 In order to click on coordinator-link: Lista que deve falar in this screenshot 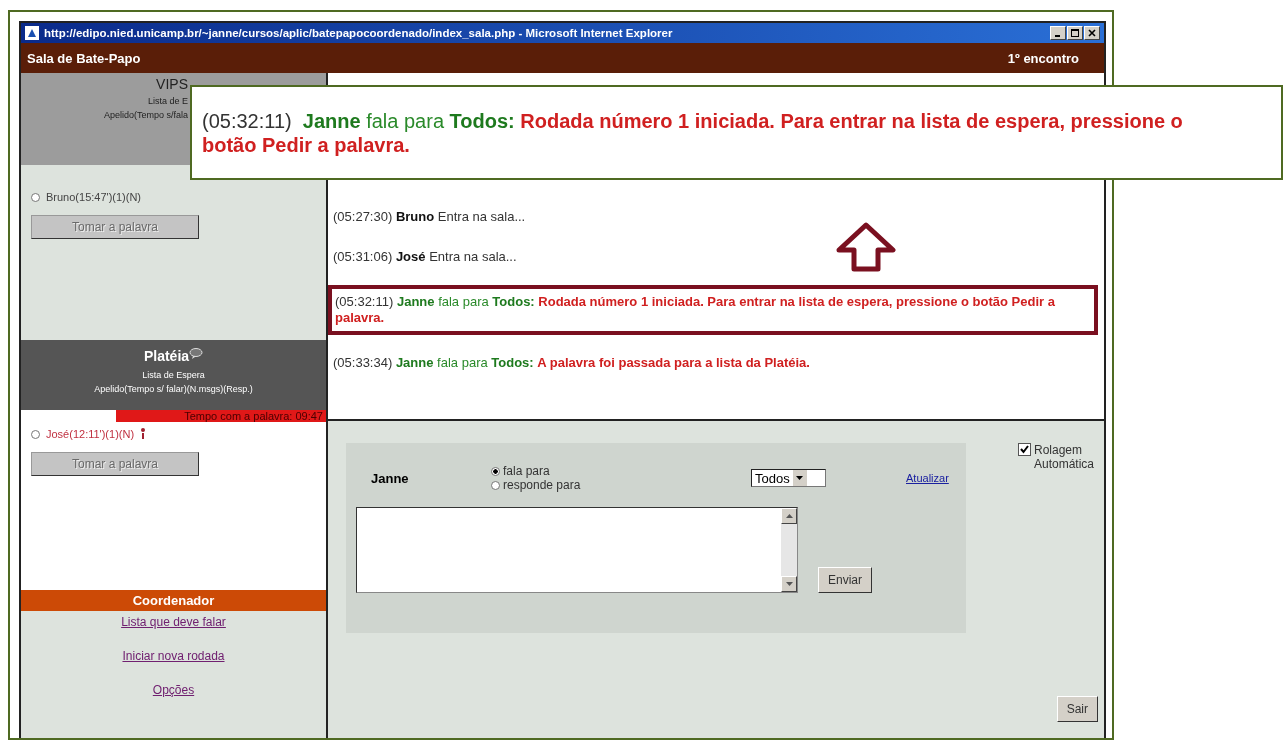, I will do `click(173, 622)`.